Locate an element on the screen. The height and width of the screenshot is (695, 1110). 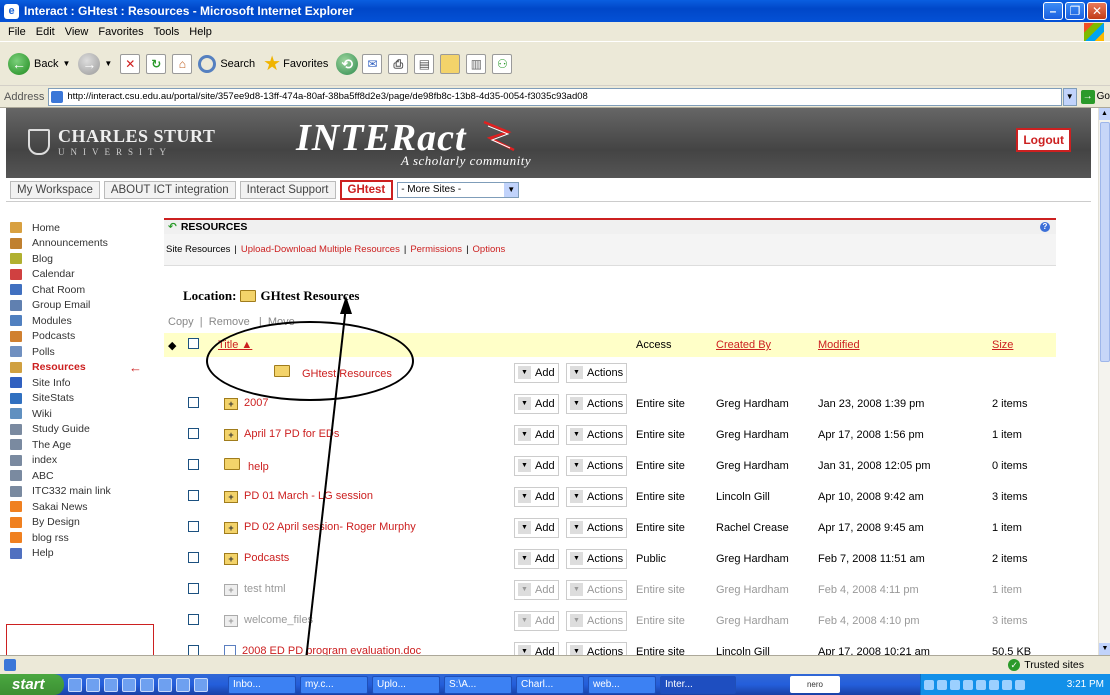
sidebar-item-chat-room: Chat Room is located at coordinates (80, 290).